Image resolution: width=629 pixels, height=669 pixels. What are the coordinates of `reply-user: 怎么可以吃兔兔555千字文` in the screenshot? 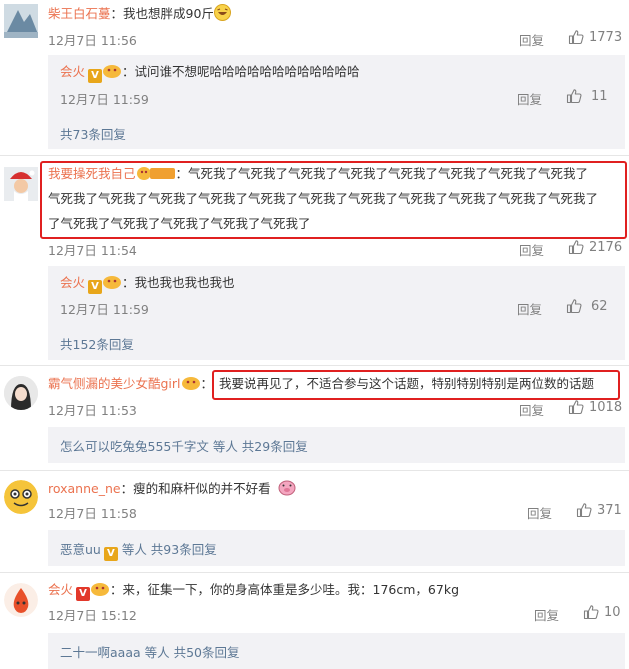 It's located at (134, 446).